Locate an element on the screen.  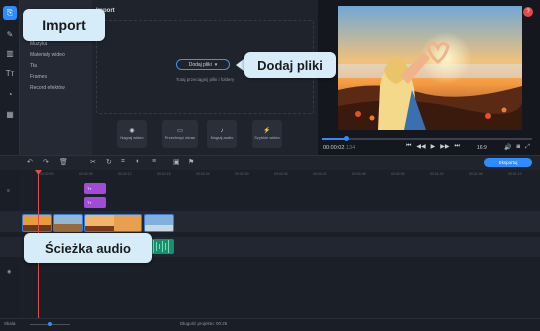
category-item: Record efektów is located at coordinates (47, 88).